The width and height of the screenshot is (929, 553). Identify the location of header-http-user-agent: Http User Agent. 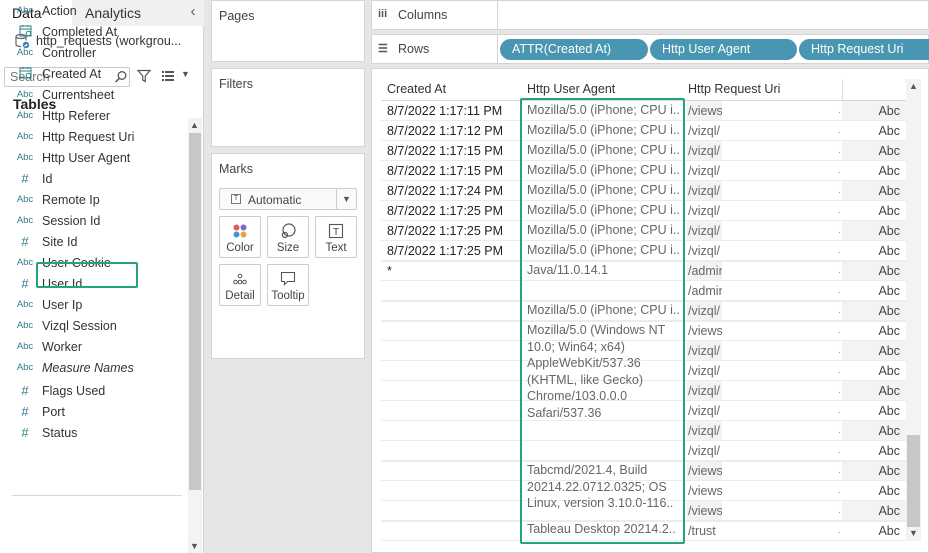
(571, 89).